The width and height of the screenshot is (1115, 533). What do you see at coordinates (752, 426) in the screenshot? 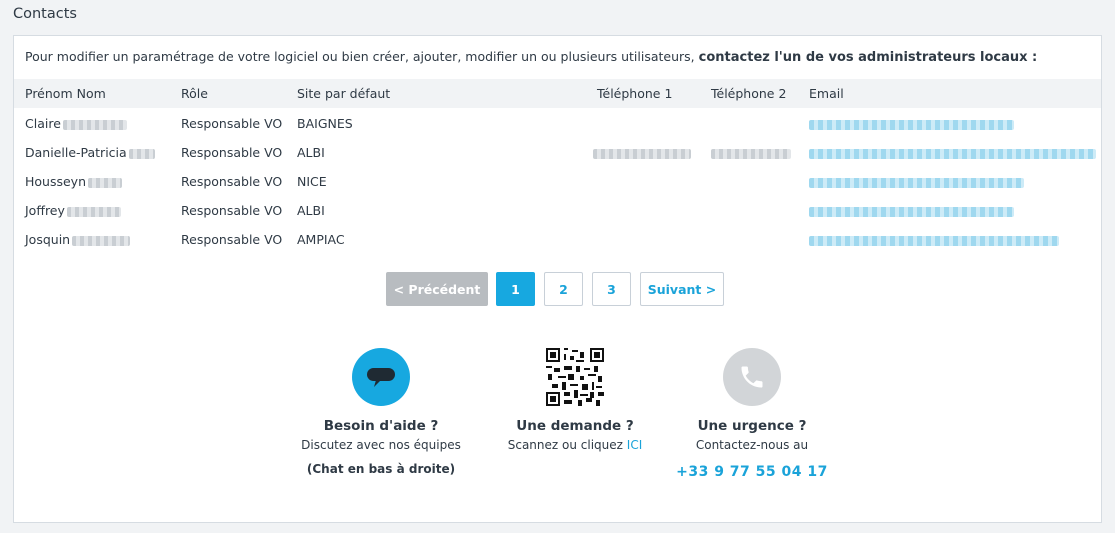
I see `urgent-title: Une urgence ?` at bounding box center [752, 426].